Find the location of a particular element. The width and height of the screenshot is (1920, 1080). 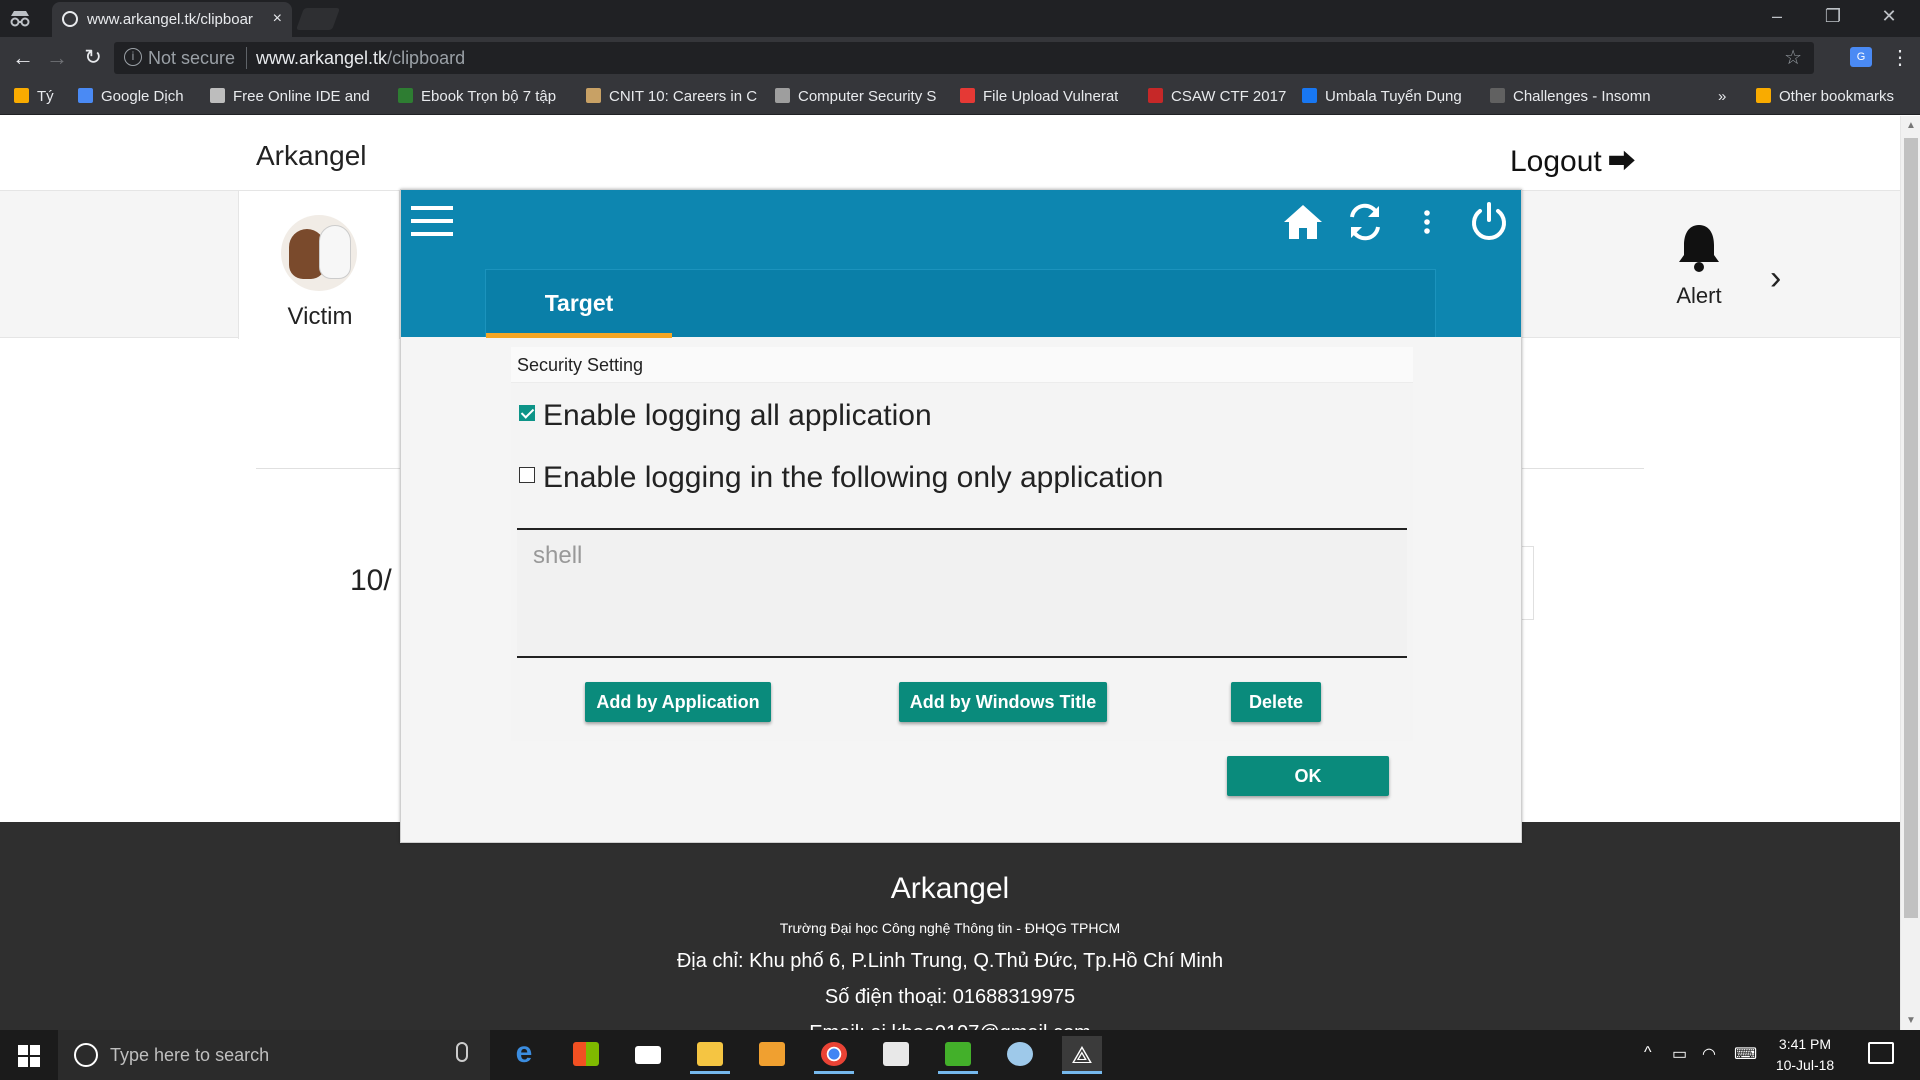

not-secure-label: Not secure is located at coordinates (191, 58).